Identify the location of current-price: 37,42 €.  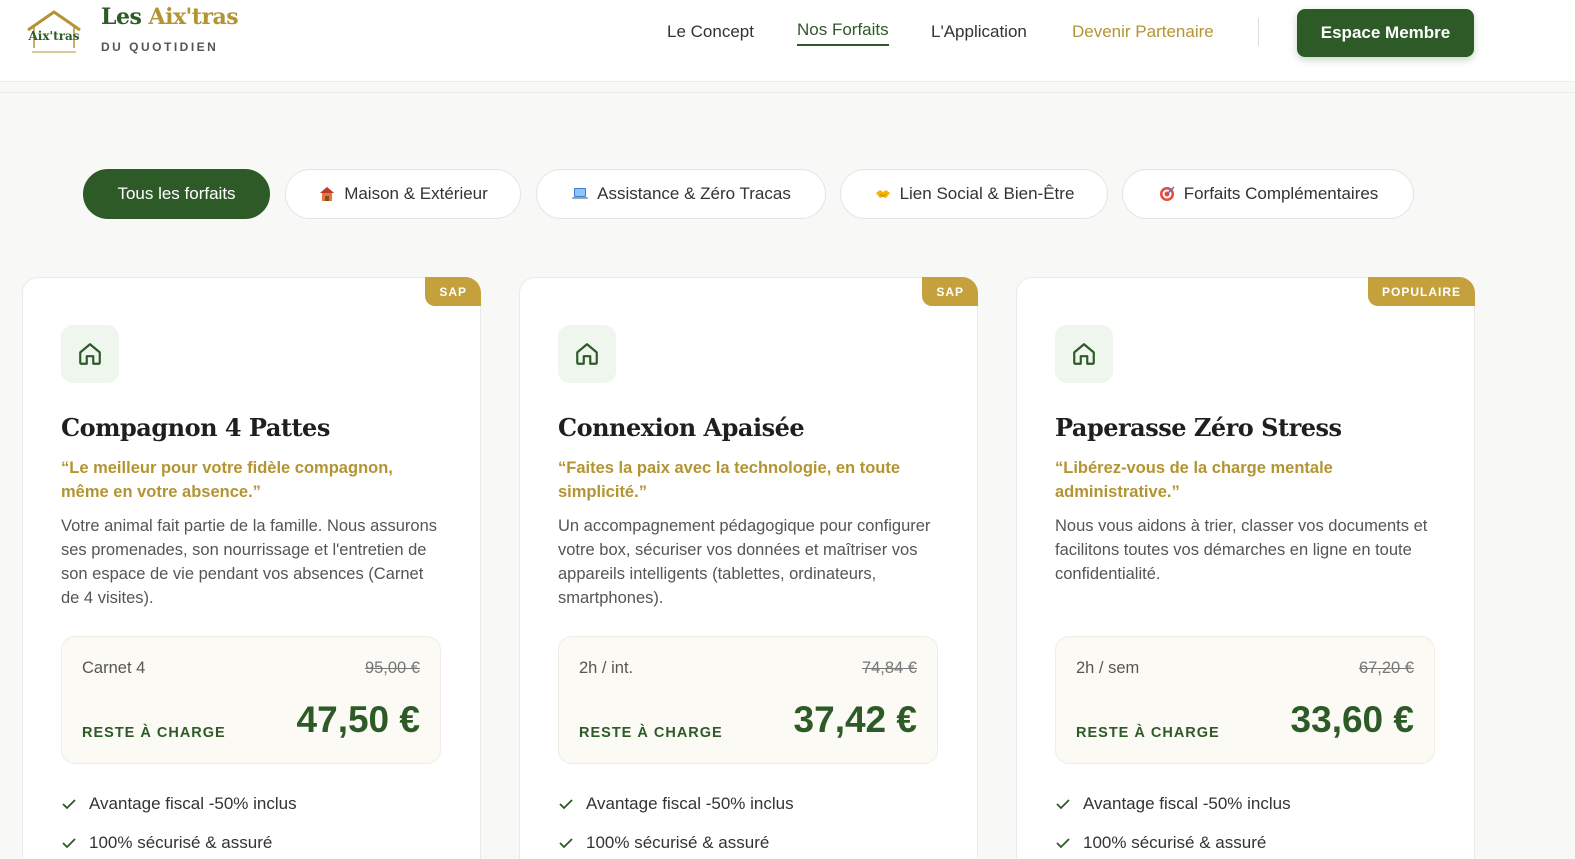
(855, 719).